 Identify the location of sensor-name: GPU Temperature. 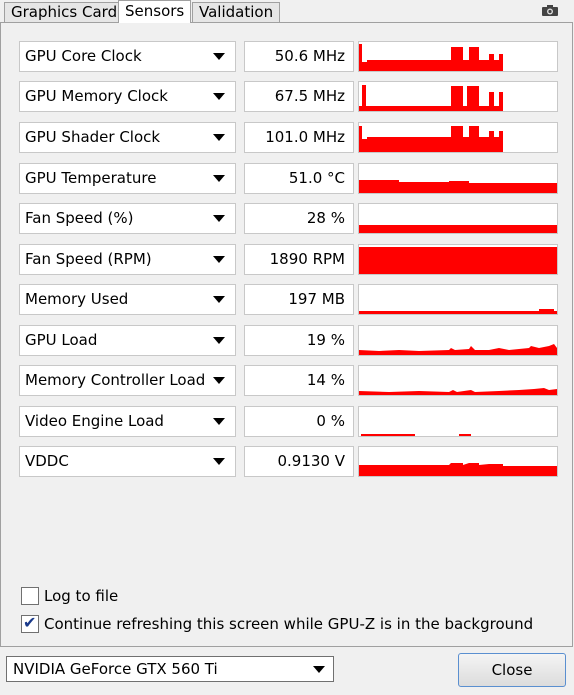
(91, 178).